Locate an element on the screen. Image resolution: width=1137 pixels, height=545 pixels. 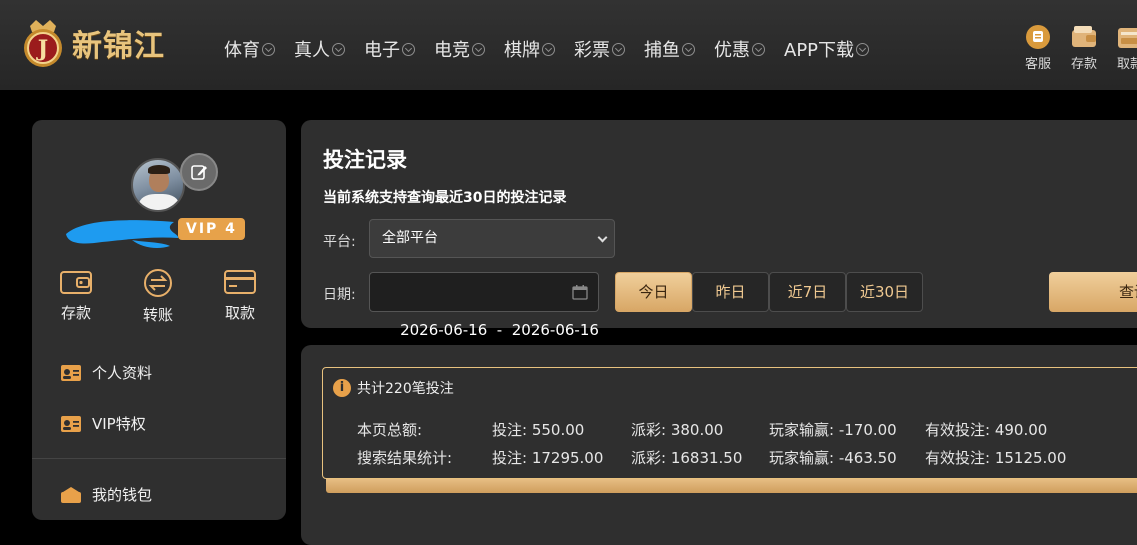
header-actions: 客服 存款 取款 is located at coordinates (1077, 48).